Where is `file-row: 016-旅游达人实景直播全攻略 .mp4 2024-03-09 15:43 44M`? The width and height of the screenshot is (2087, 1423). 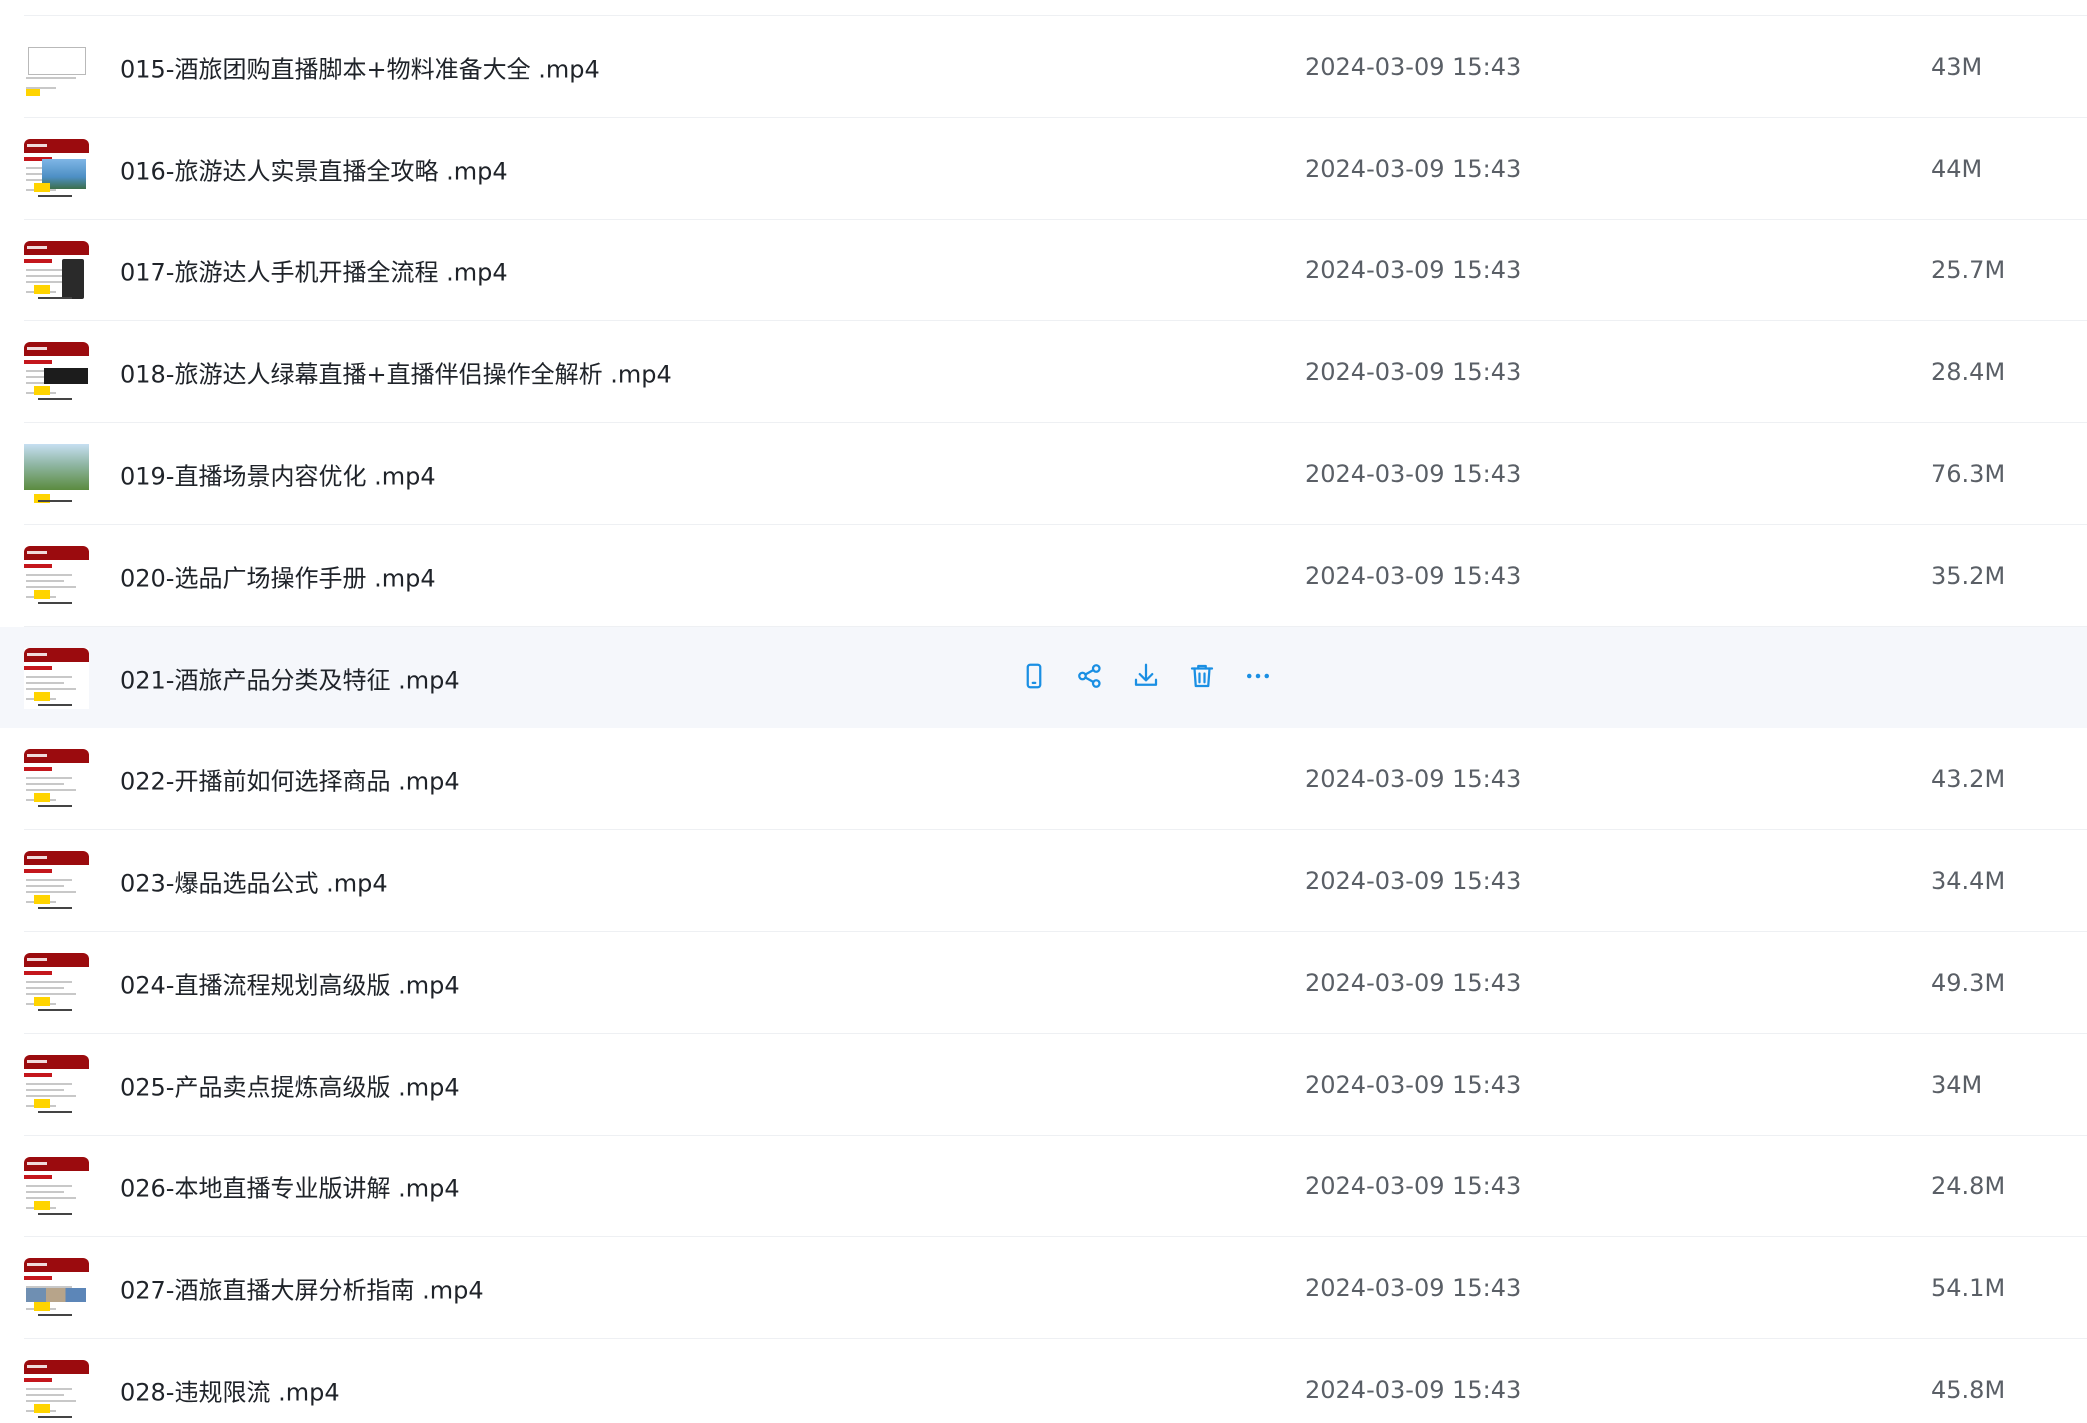
file-row: 016-旅游达人实景直播全攻略 .mp4 2024-03-09 15:43 44M is located at coordinates (1043, 169).